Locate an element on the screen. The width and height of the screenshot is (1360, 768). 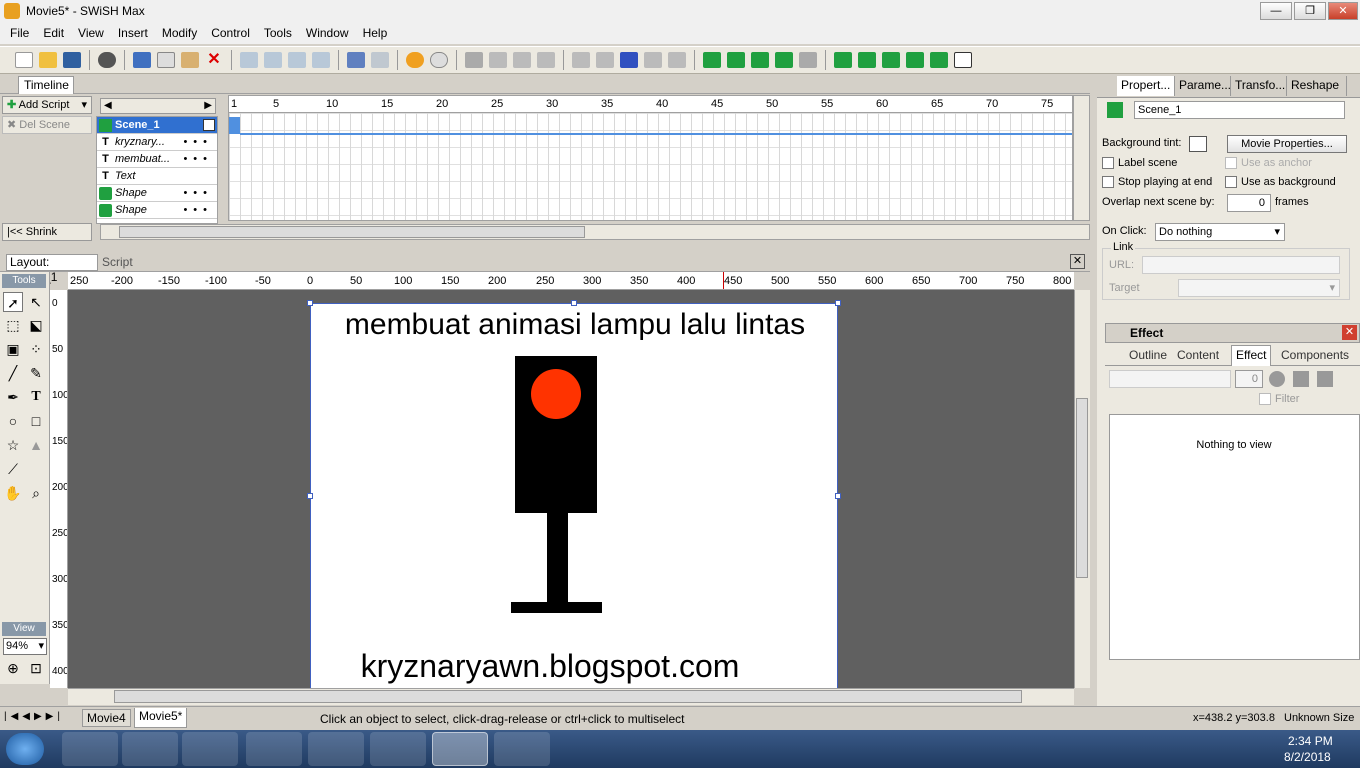
menu-view: View is located at coordinates (91, 33).